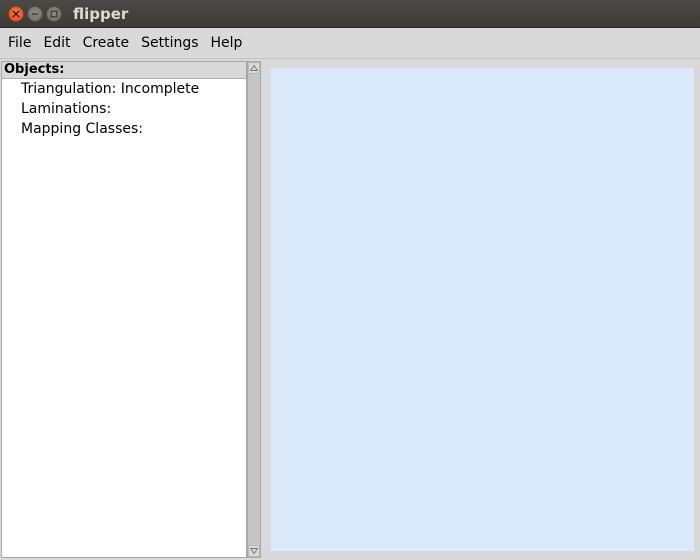 The height and width of the screenshot is (560, 700). I want to click on tree-item-laminations: Laminations:, so click(124, 109).